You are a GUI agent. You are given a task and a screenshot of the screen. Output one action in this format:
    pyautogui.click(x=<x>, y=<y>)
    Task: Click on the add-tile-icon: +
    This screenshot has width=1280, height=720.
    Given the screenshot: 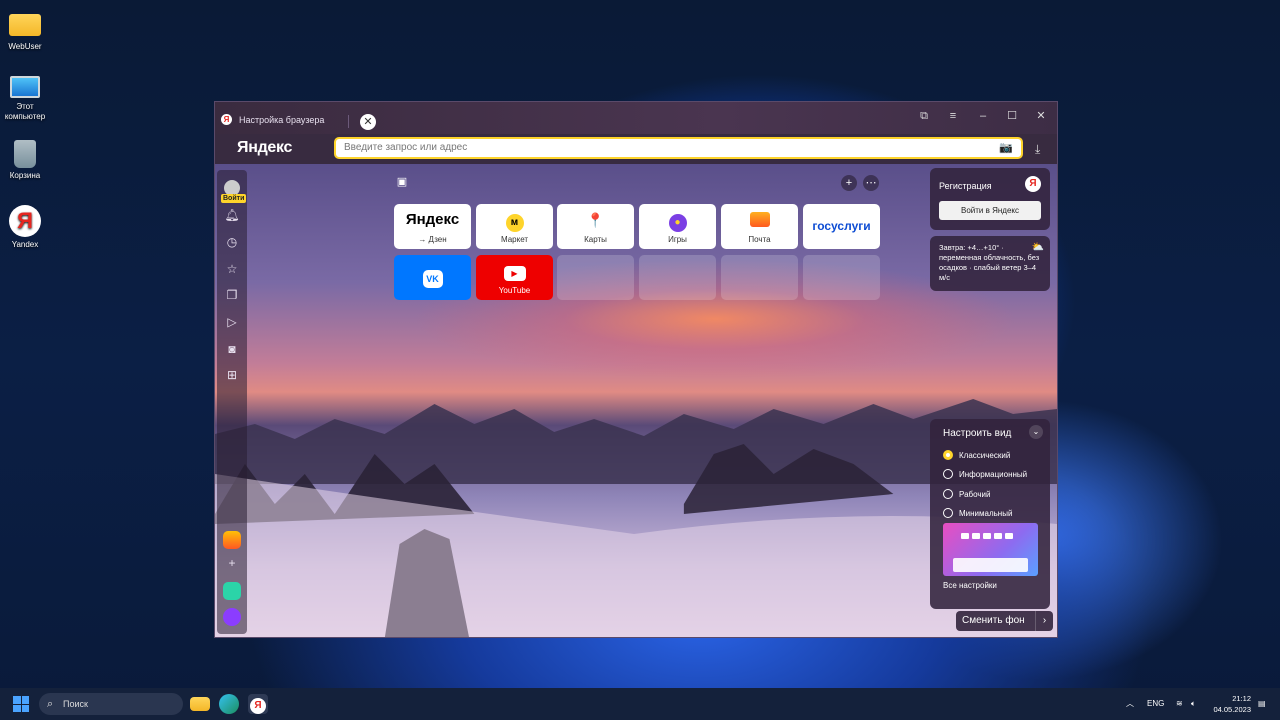 What is the action you would take?
    pyautogui.click(x=849, y=183)
    